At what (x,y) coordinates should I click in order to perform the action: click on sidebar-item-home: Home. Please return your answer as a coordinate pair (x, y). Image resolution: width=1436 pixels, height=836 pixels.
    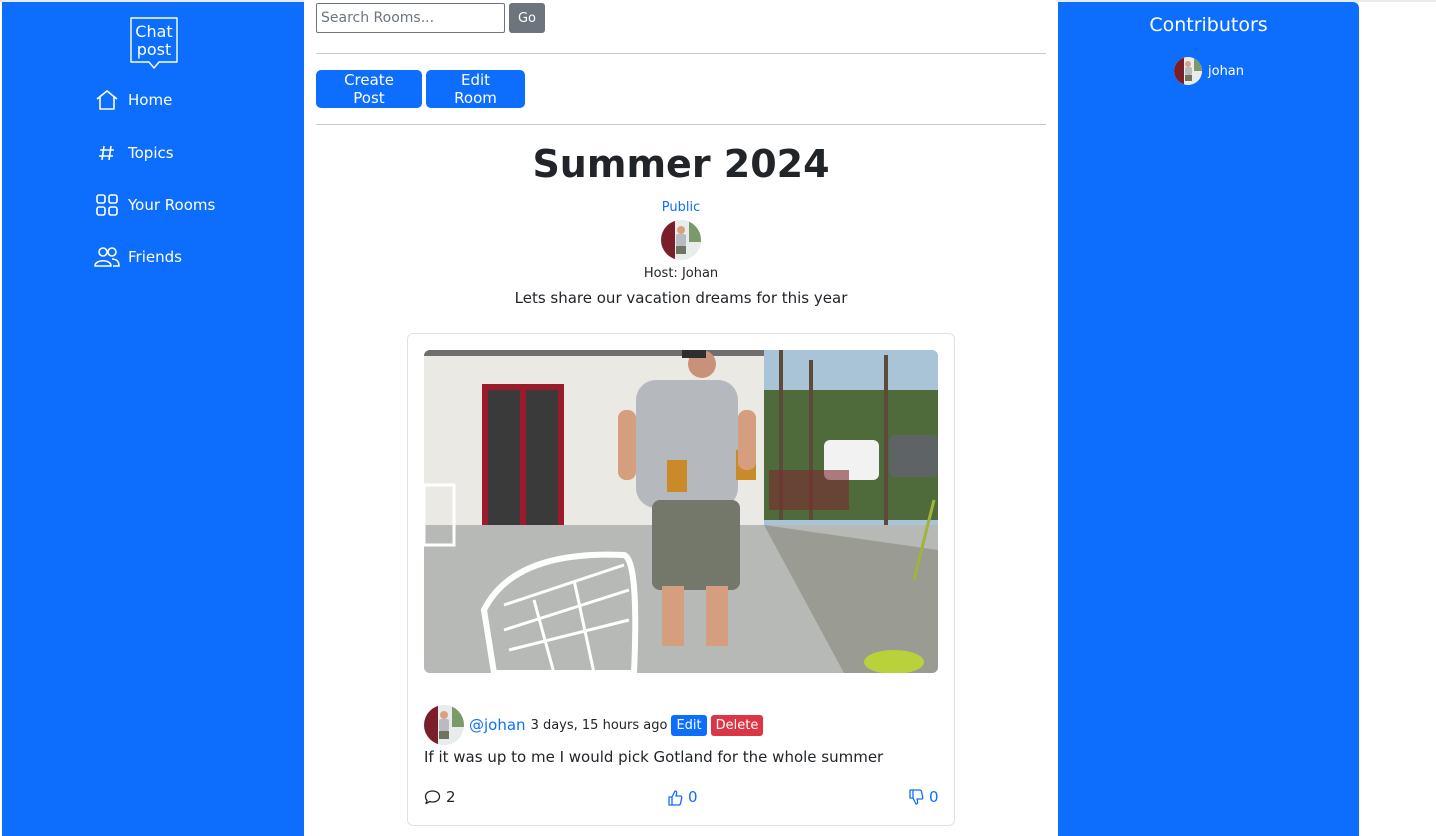
    Looking at the image, I should click on (133, 100).